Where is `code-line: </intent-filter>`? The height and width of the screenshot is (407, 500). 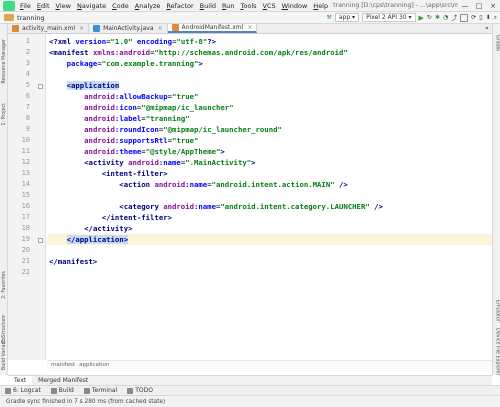
code-line: </intent-filter> is located at coordinates (110, 217).